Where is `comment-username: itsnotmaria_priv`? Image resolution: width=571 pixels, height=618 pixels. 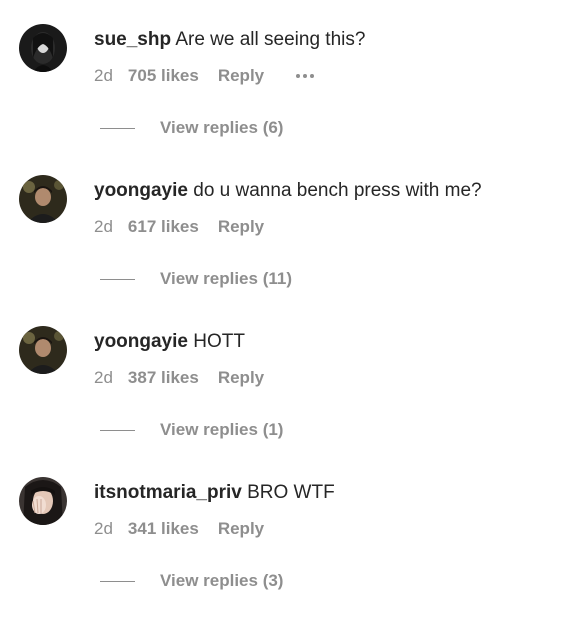
comment-username: itsnotmaria_priv is located at coordinates (168, 492).